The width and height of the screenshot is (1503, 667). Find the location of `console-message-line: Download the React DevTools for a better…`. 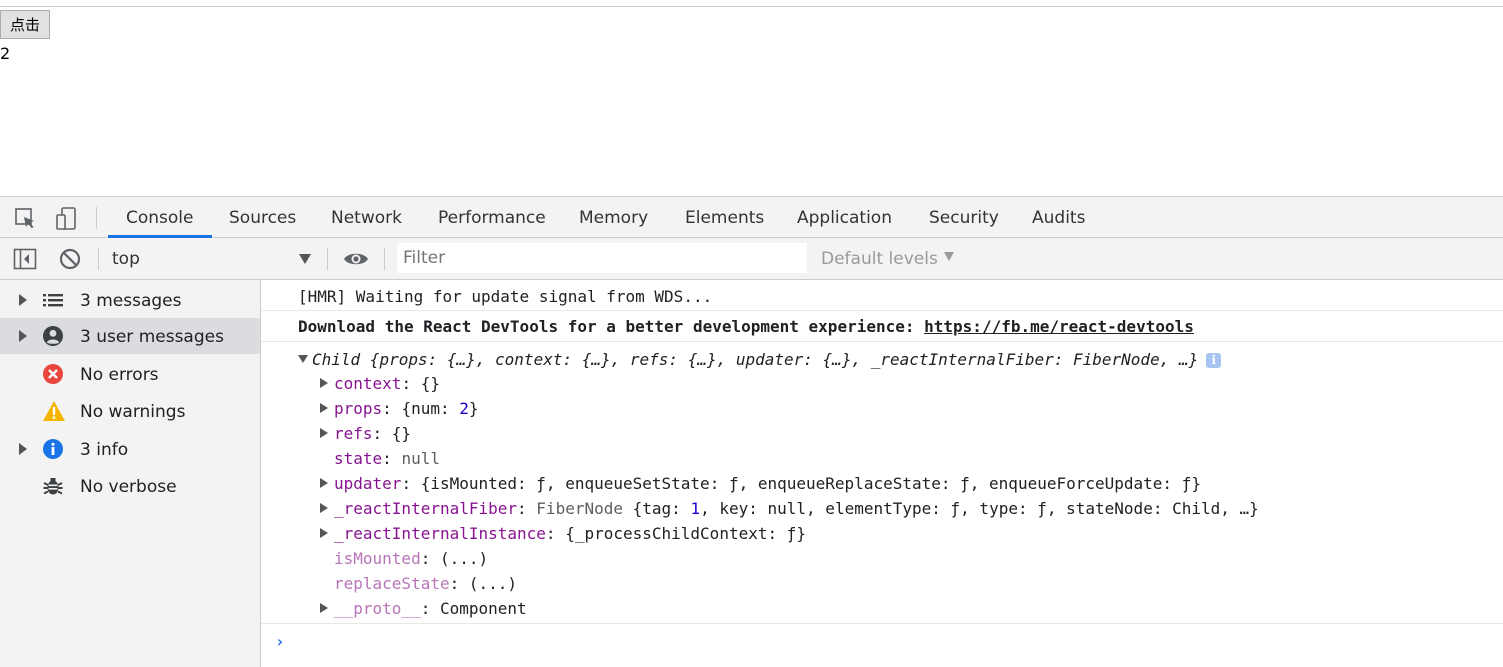

console-message-line: Download the React DevTools for a better… is located at coordinates (746, 326).